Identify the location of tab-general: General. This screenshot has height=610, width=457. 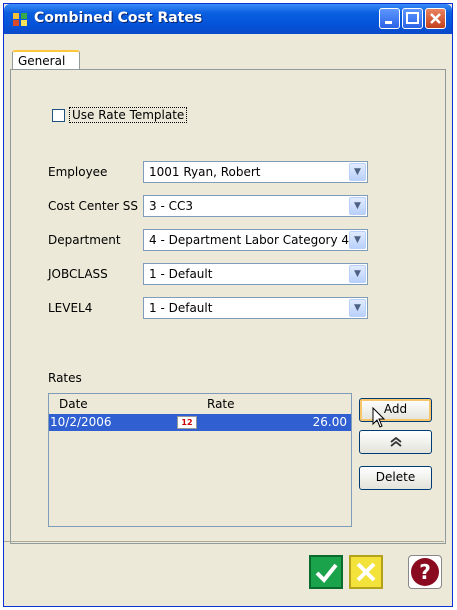
(46, 60).